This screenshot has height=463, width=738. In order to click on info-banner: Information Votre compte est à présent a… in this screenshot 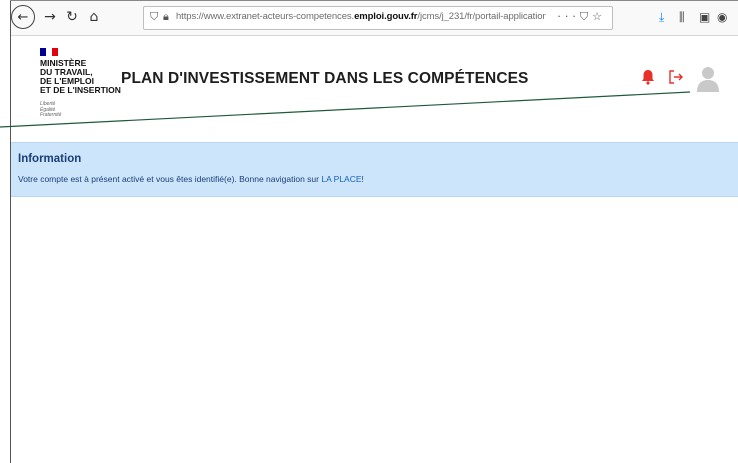, I will do `click(374, 169)`.